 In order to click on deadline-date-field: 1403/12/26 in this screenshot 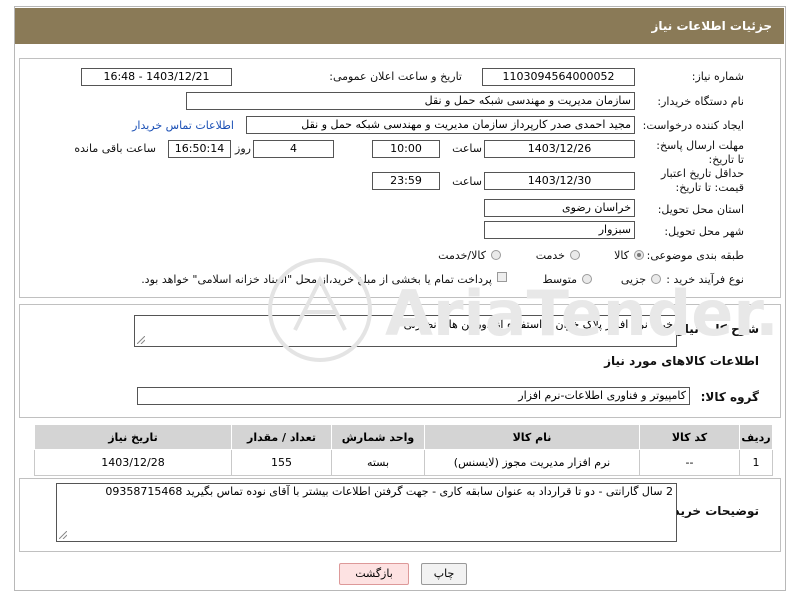, I will do `click(559, 149)`.